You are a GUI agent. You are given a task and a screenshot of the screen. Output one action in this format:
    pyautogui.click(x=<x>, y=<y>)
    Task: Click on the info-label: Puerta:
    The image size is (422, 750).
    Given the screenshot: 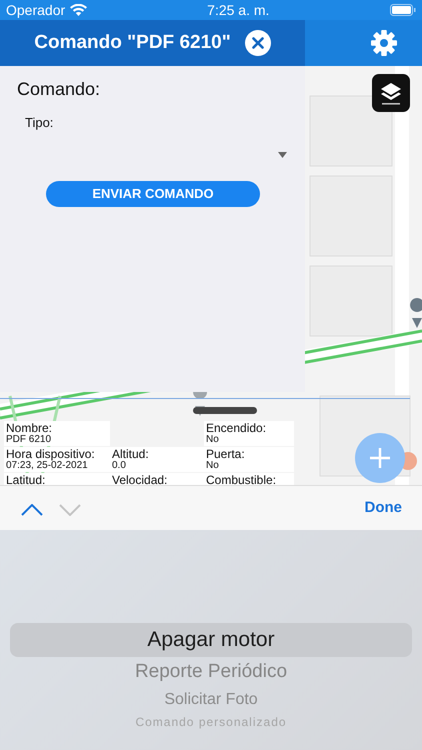 What is the action you would take?
    pyautogui.click(x=226, y=454)
    